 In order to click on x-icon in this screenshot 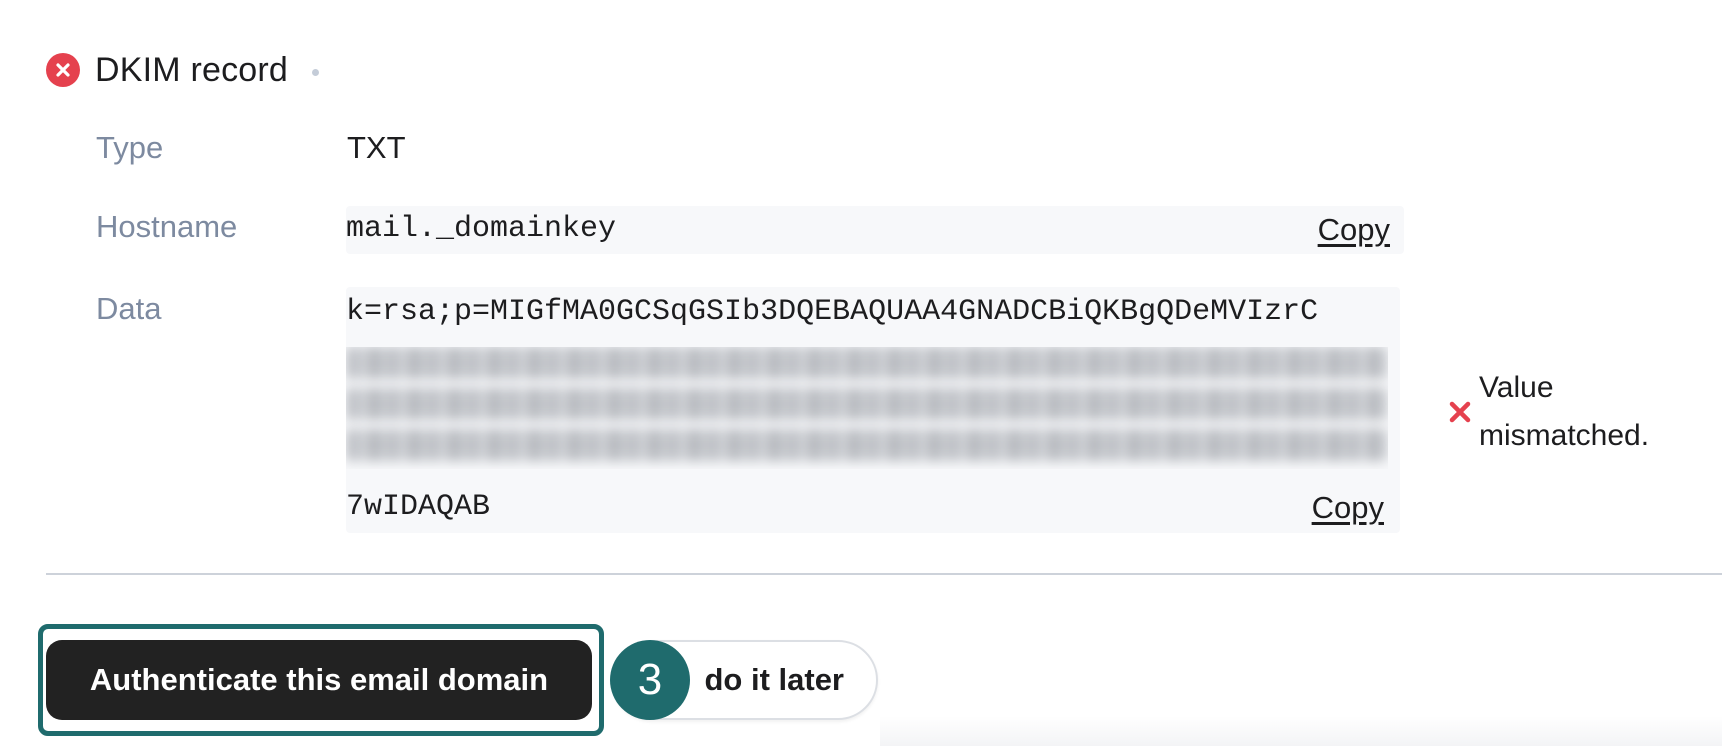, I will do `click(1460, 412)`.